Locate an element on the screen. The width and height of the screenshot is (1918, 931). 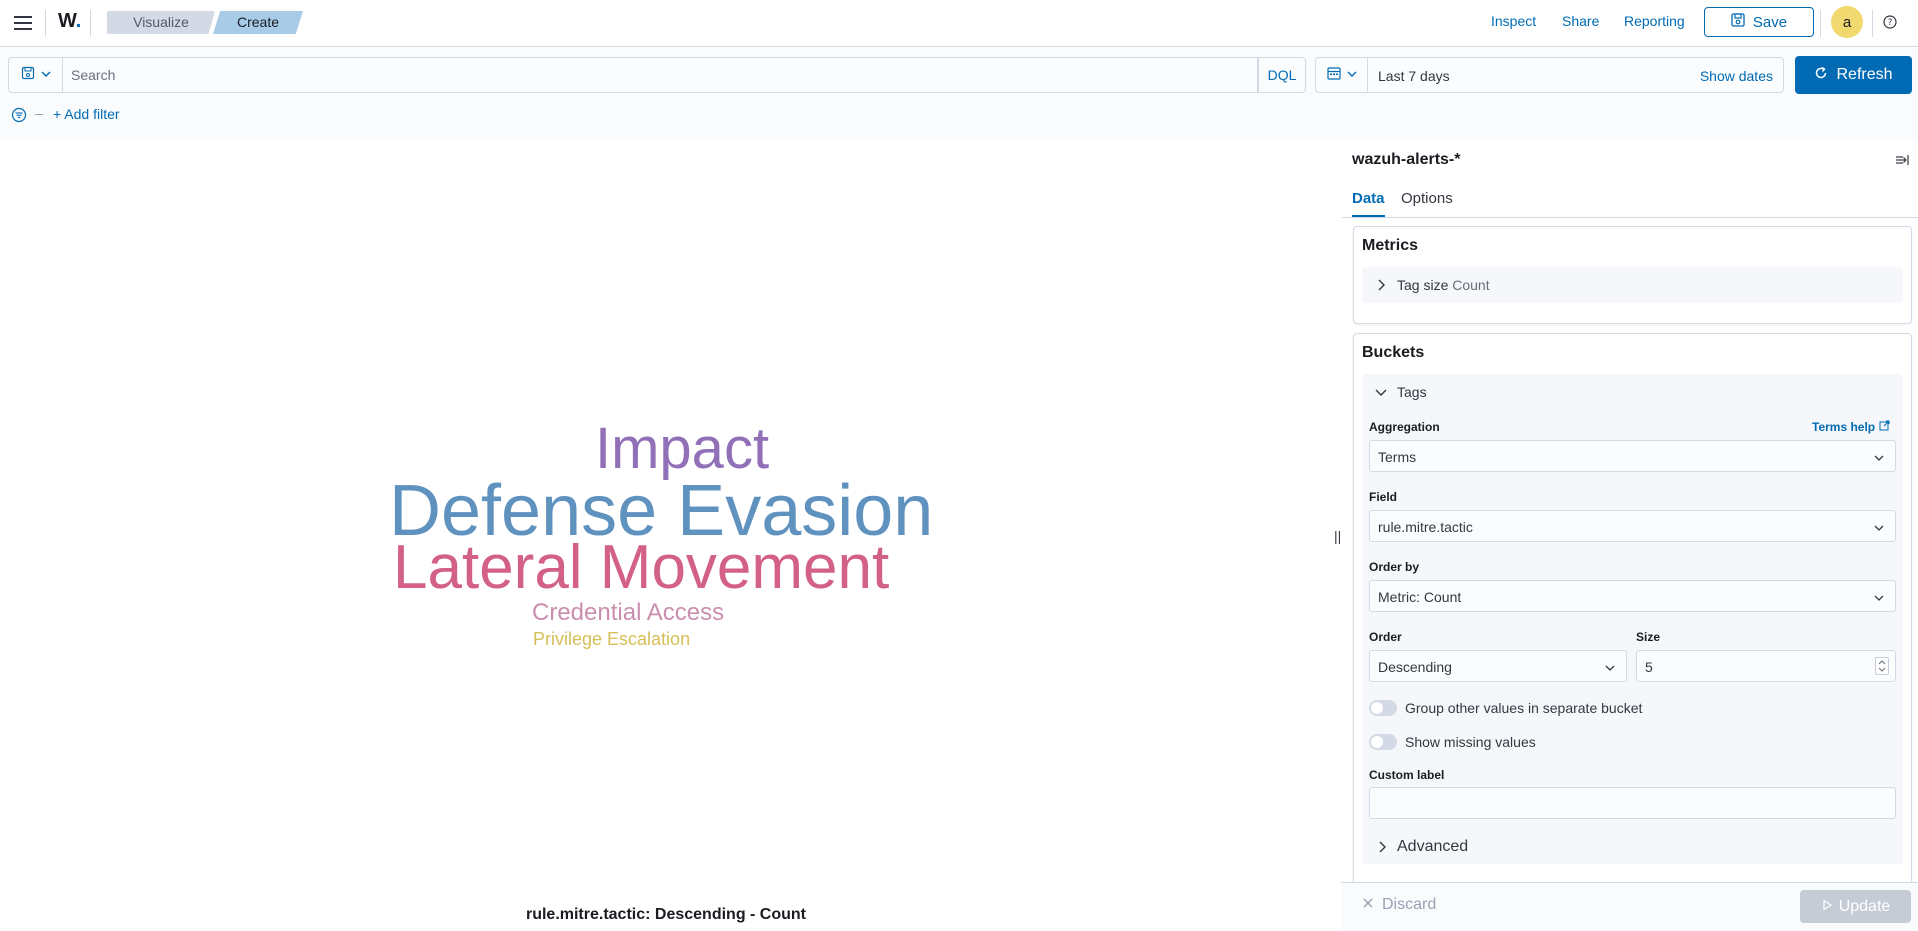
save-icon is located at coordinates (1738, 22).